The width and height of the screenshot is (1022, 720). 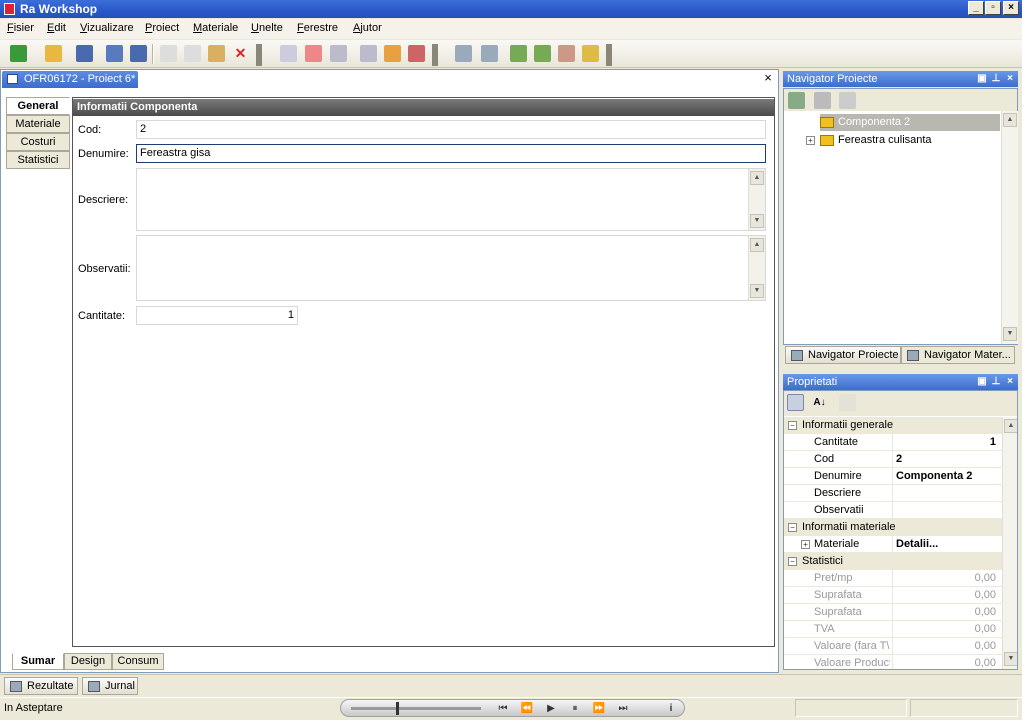 I want to click on tree-node-componenta-2: Componenta 2, so click(x=910, y=122).